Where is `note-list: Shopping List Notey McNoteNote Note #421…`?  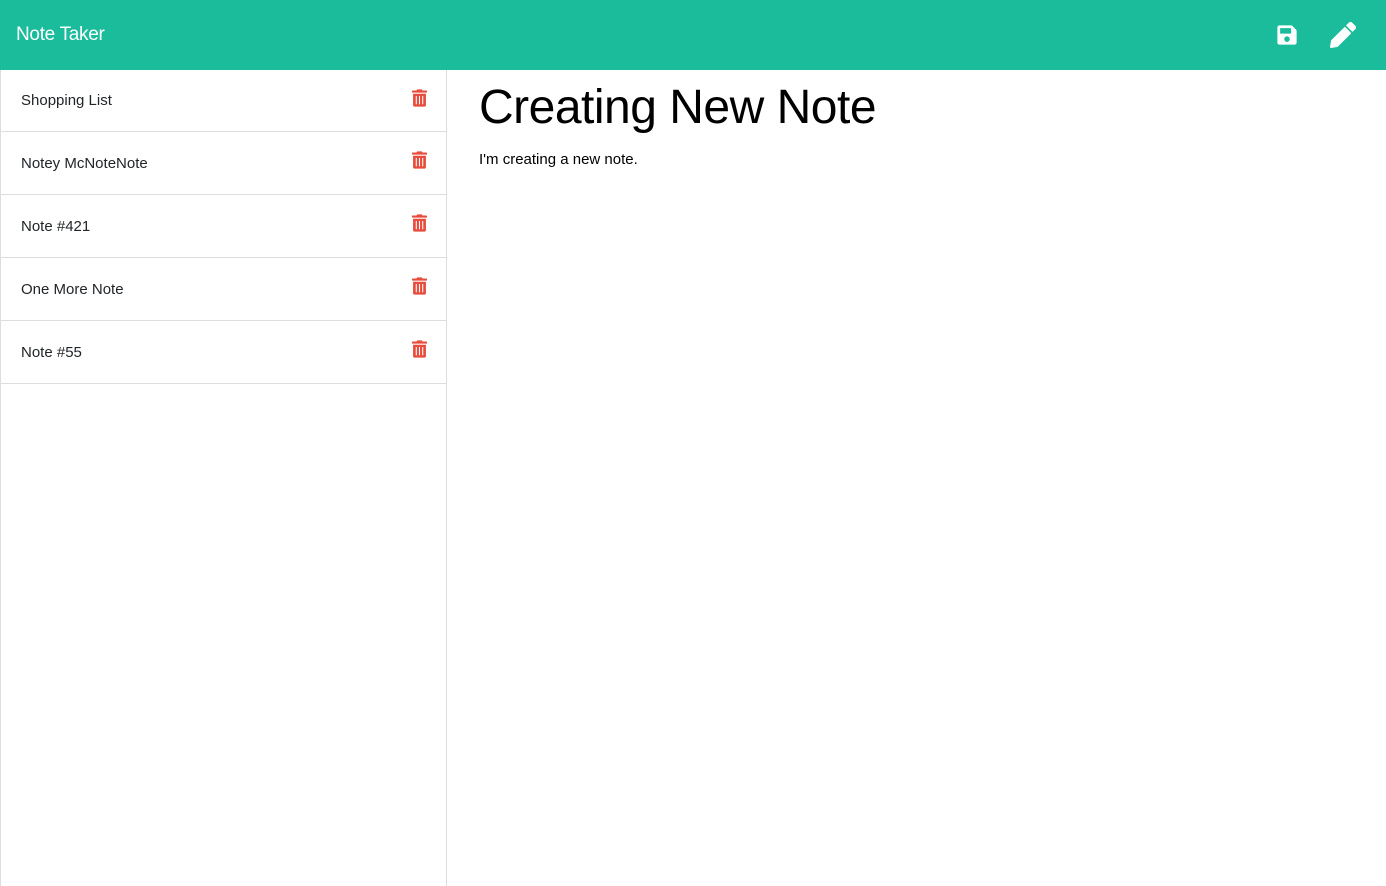
note-list: Shopping List Notey McNoteNote Note #421… is located at coordinates (223, 227).